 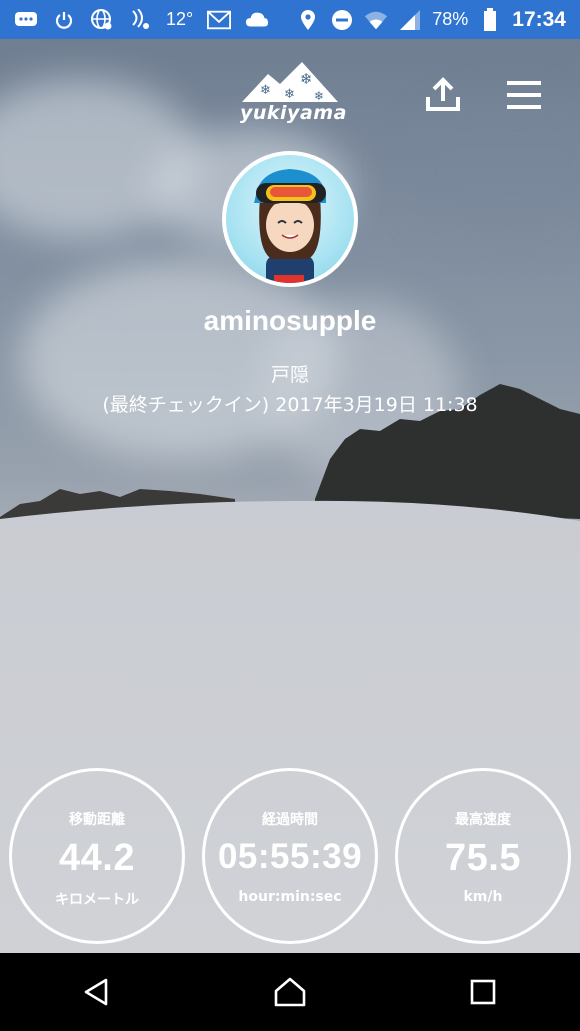 I want to click on home-button, so click(x=290, y=992).